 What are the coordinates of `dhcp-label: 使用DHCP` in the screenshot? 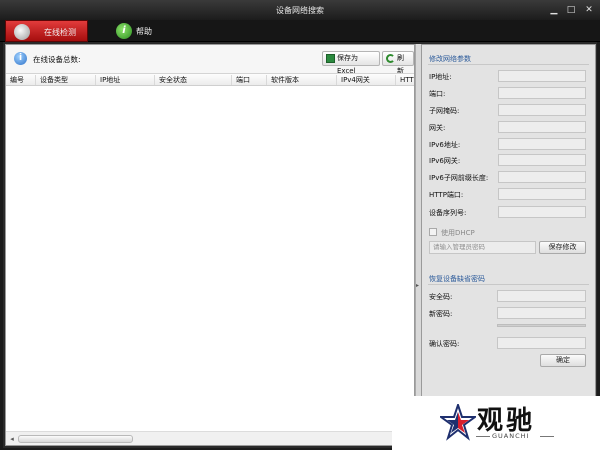 It's located at (458, 233).